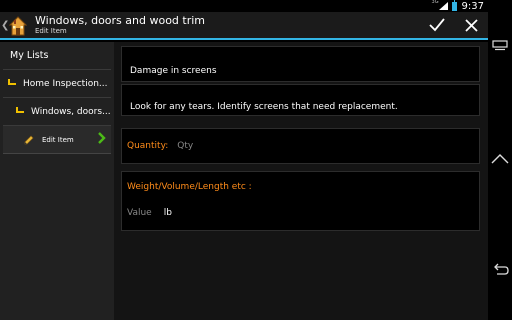 The height and width of the screenshot is (320, 512). I want to click on system-navigation-bar, so click(500, 160).